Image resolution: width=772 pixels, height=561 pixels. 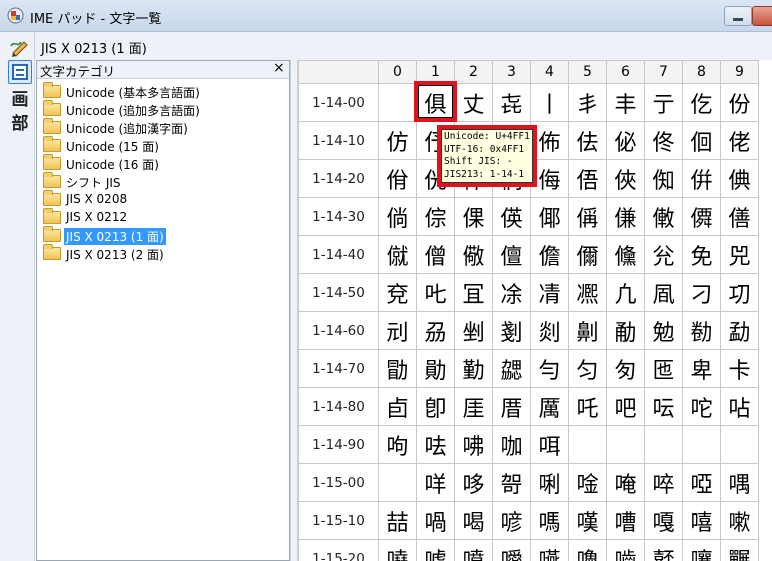 What do you see at coordinates (663, 254) in the screenshot?
I see `char-cell: 兊` at bounding box center [663, 254].